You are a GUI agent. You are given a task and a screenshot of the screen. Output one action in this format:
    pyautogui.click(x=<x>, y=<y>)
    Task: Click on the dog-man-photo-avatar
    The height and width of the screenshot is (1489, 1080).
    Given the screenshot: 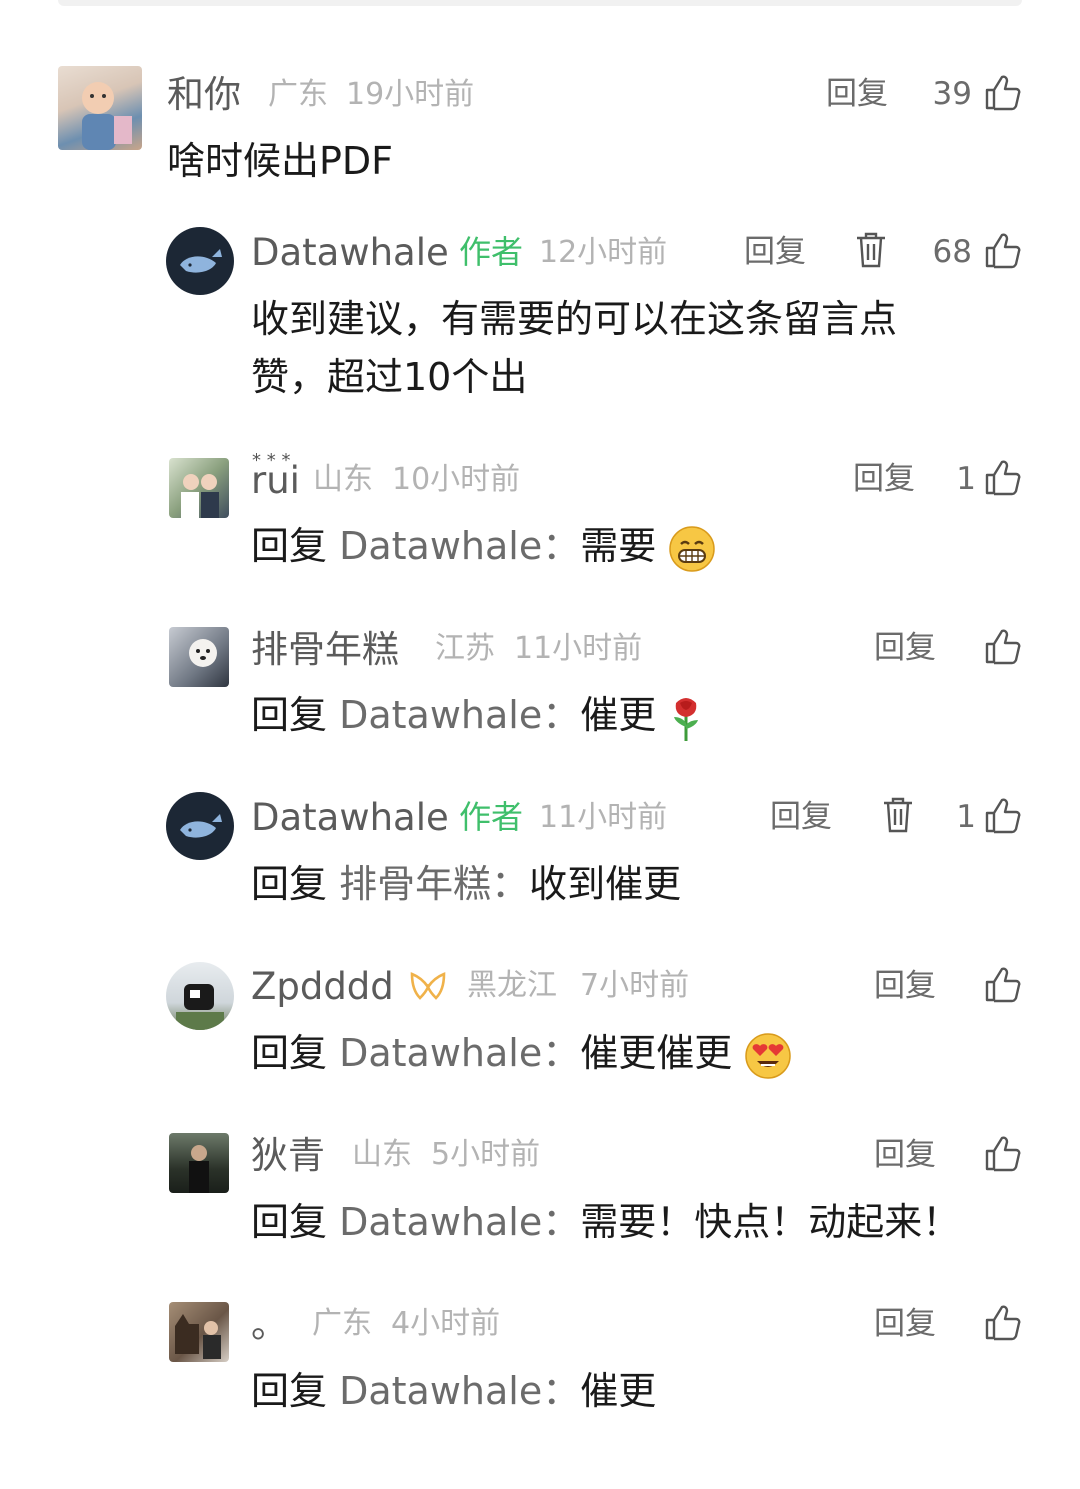 What is the action you would take?
    pyautogui.click(x=198, y=1336)
    